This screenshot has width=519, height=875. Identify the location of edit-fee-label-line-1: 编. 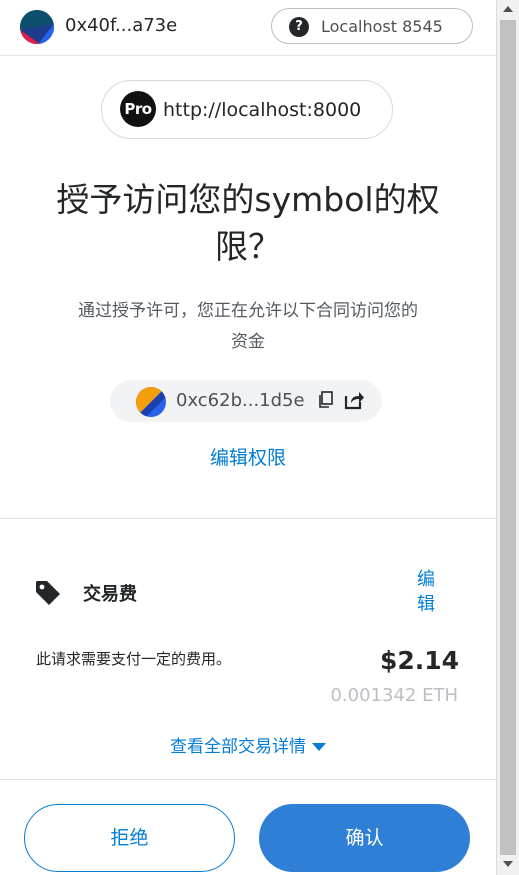
(426, 579).